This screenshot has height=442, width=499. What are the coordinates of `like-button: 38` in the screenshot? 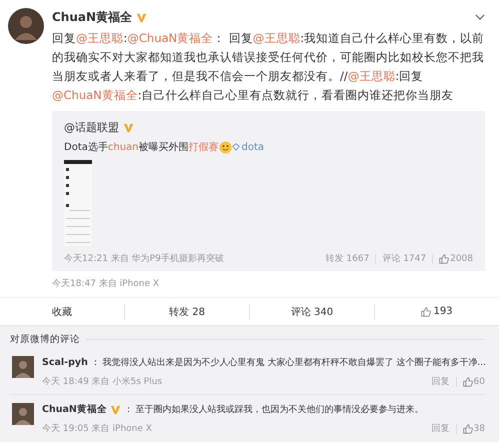 It's located at (473, 429).